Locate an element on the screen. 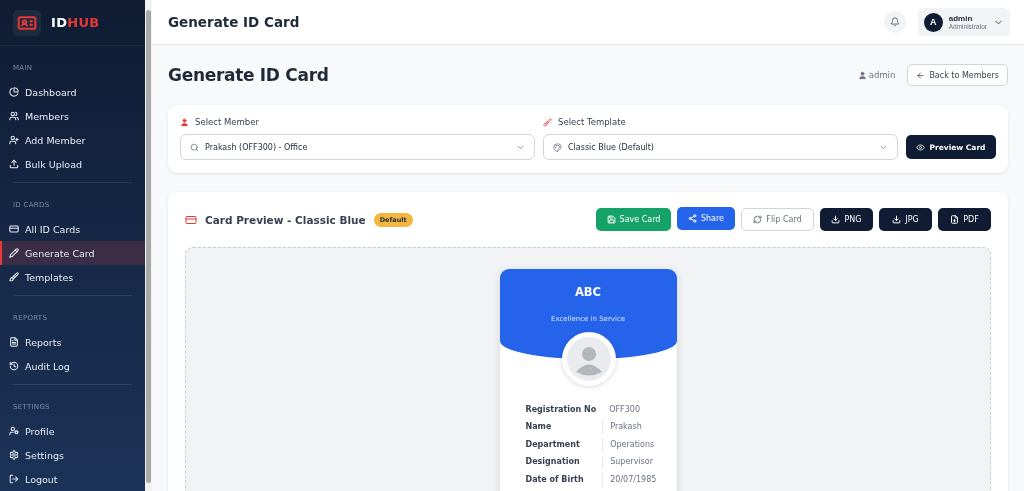 This screenshot has width=1024, height=491. nav-label: Profile is located at coordinates (40, 431).